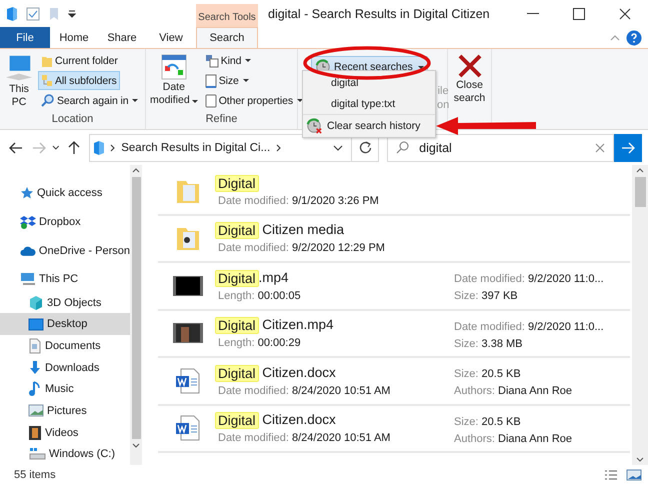 Image resolution: width=648 pixels, height=484 pixels. Describe the element at coordinates (28, 251) in the screenshot. I see `cloud-icon` at that location.